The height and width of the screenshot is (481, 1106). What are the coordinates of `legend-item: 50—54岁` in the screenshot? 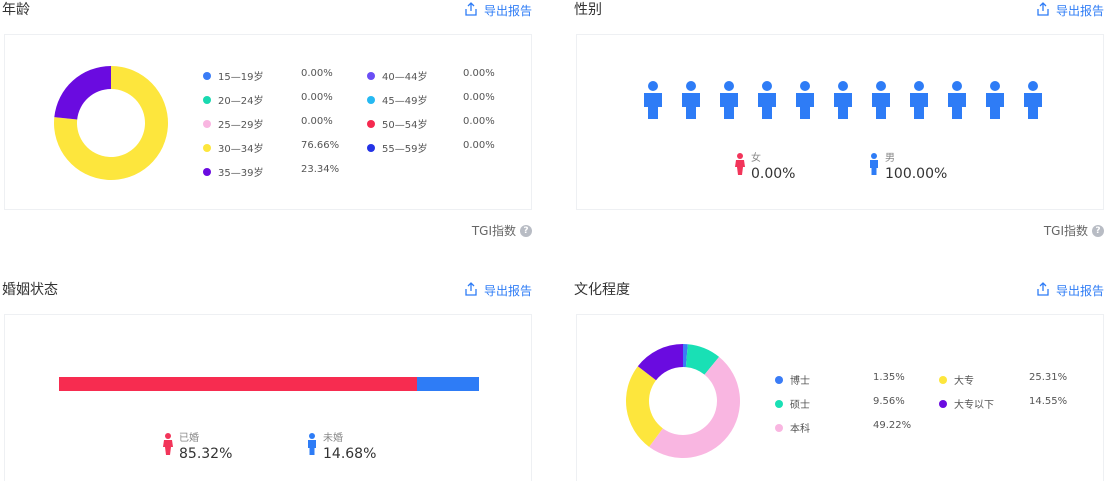 It's located at (397, 123).